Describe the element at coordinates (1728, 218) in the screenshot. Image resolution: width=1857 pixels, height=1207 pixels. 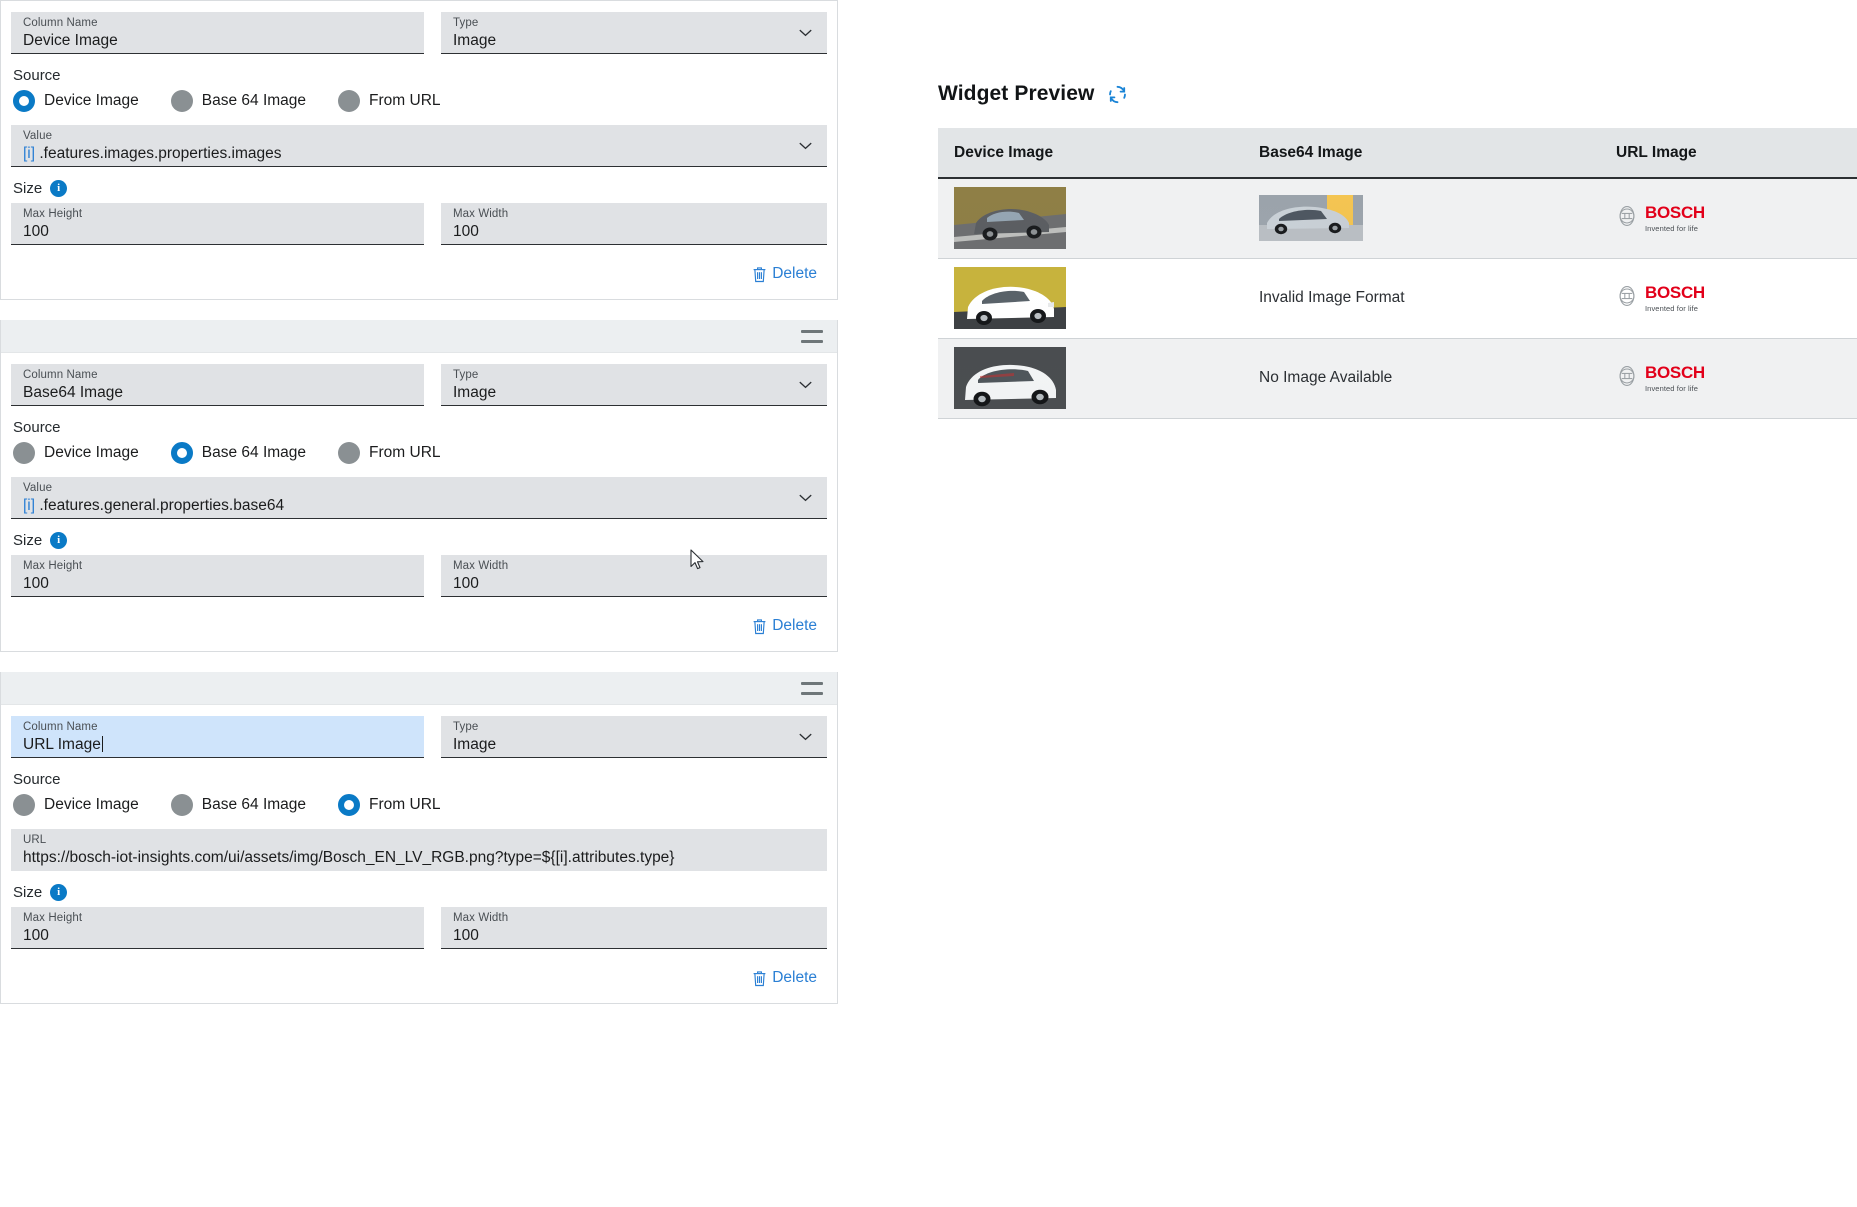
I see `cell-url-image: BOSCH Invented for life` at that location.